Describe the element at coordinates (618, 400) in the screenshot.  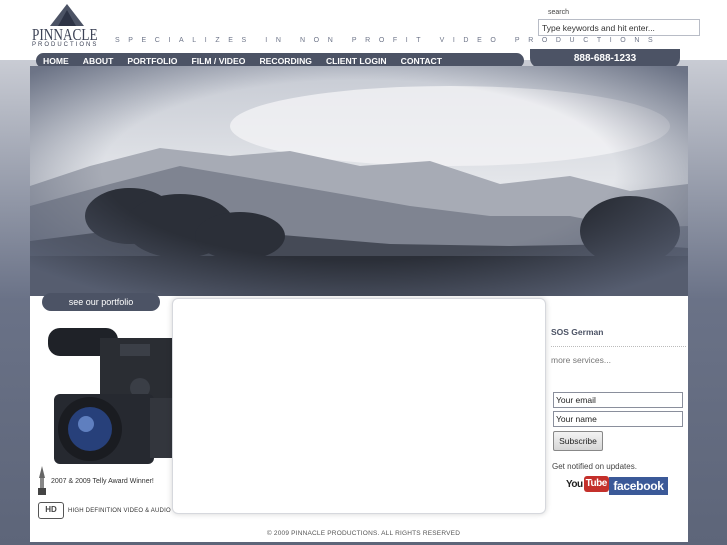
I see `email-field` at that location.